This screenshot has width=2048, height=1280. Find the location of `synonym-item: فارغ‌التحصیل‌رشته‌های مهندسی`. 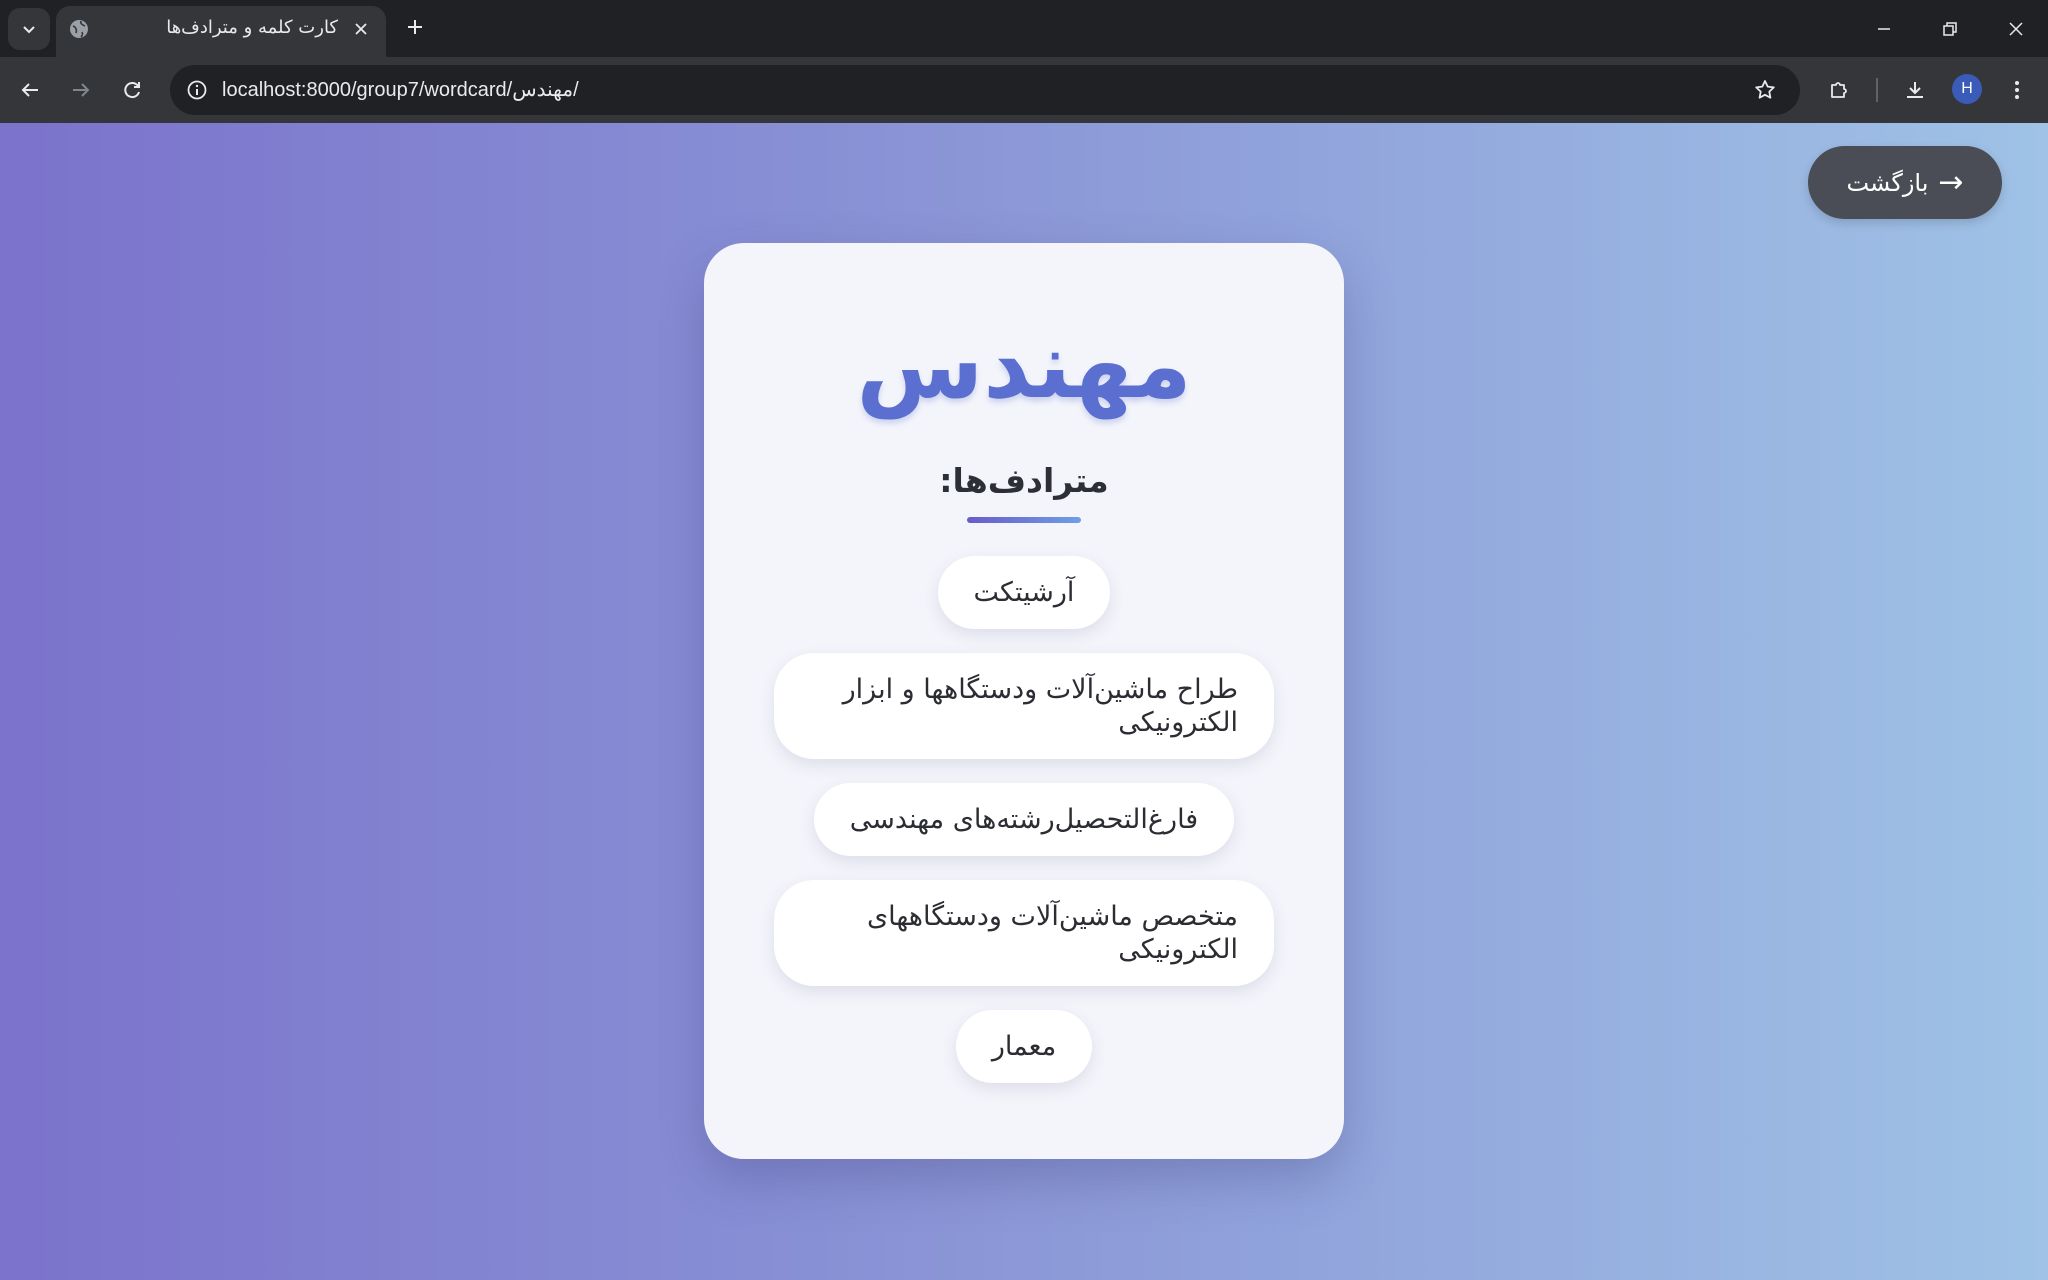

synonym-item: فارغ‌التحصیل‌رشته‌های مهندسی is located at coordinates (1024, 819).